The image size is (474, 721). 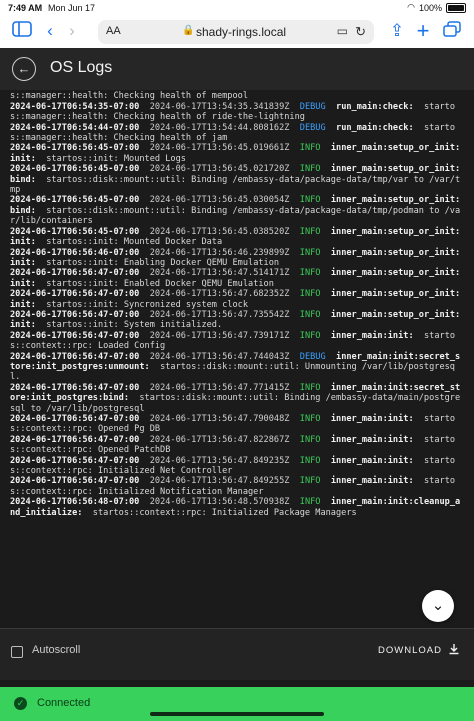 I want to click on share-icon: ⇪, so click(x=397, y=31).